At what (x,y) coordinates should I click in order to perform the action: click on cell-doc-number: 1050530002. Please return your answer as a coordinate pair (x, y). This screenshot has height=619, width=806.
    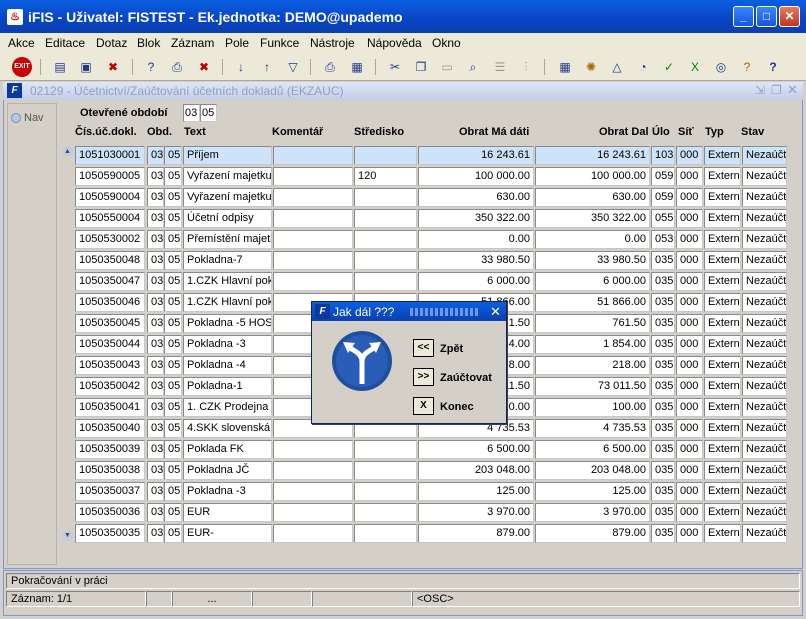
    Looking at the image, I should click on (110, 239).